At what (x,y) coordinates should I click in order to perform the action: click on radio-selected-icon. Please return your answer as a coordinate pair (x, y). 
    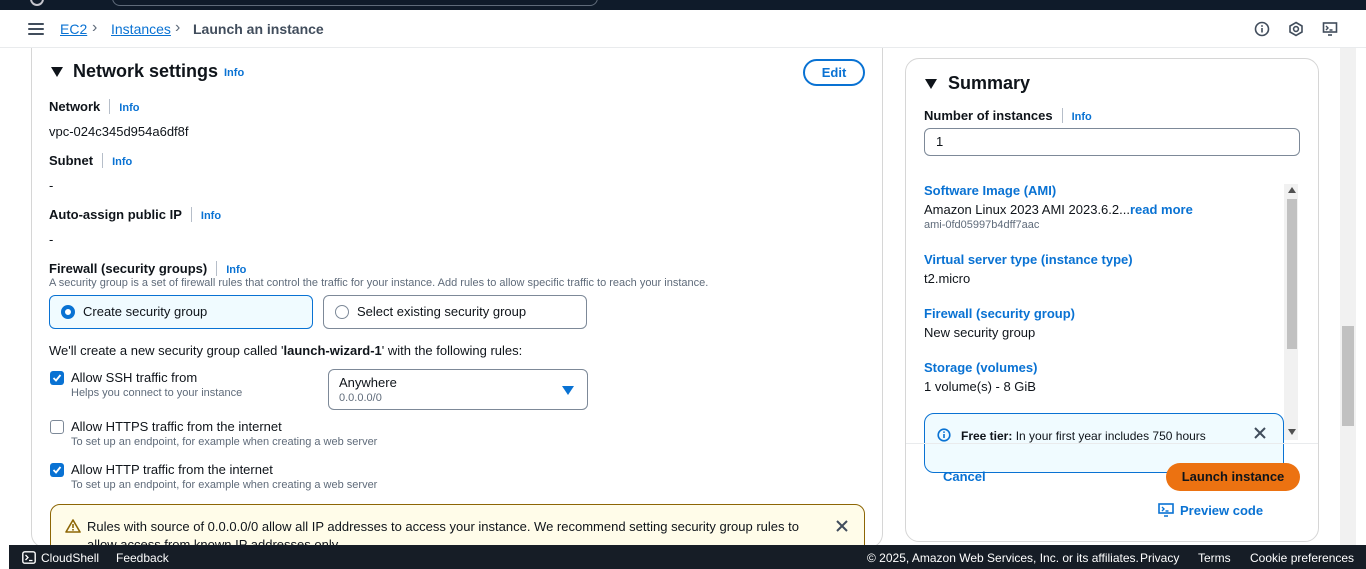
    Looking at the image, I should click on (68, 312).